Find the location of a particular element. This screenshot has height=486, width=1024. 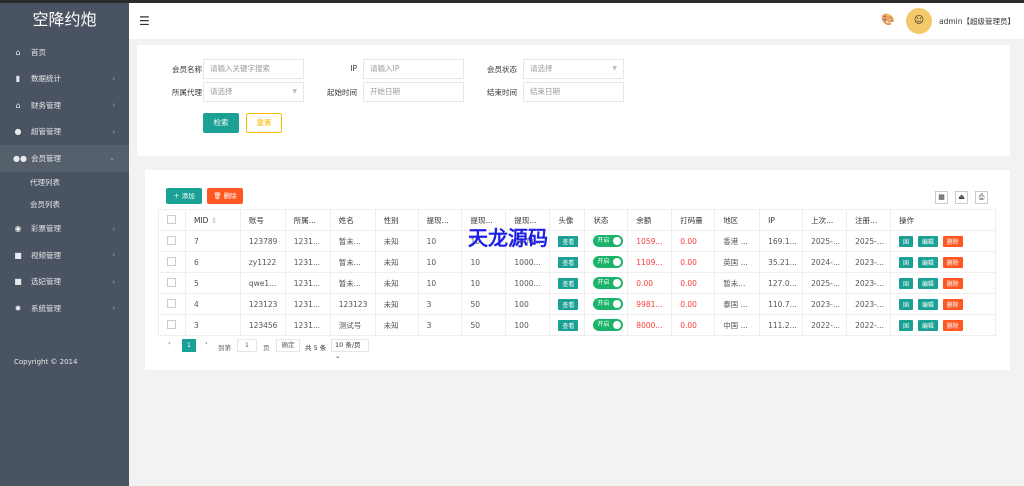

table-cell: 0.00 is located at coordinates (693, 262).